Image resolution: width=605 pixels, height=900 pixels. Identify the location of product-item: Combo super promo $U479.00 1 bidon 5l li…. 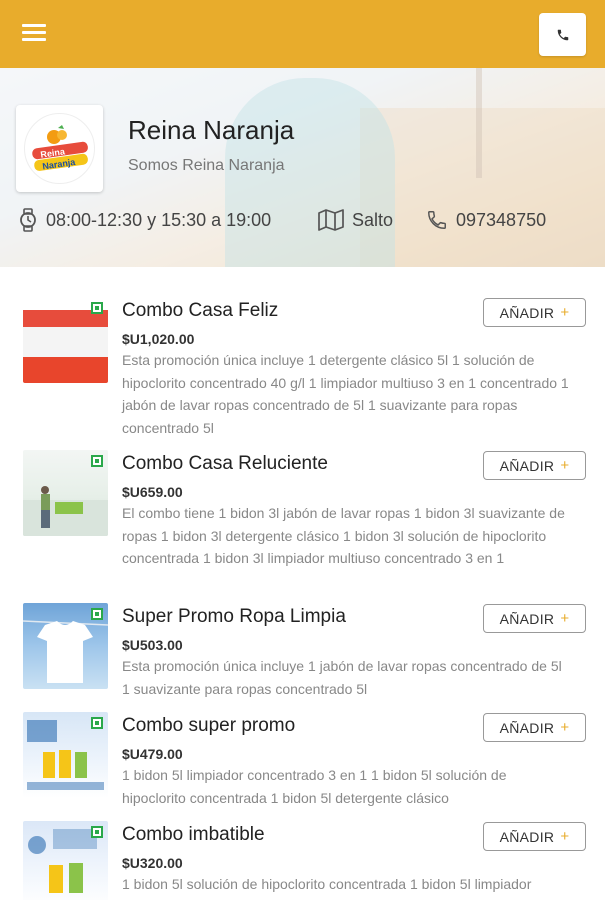
(302, 755).